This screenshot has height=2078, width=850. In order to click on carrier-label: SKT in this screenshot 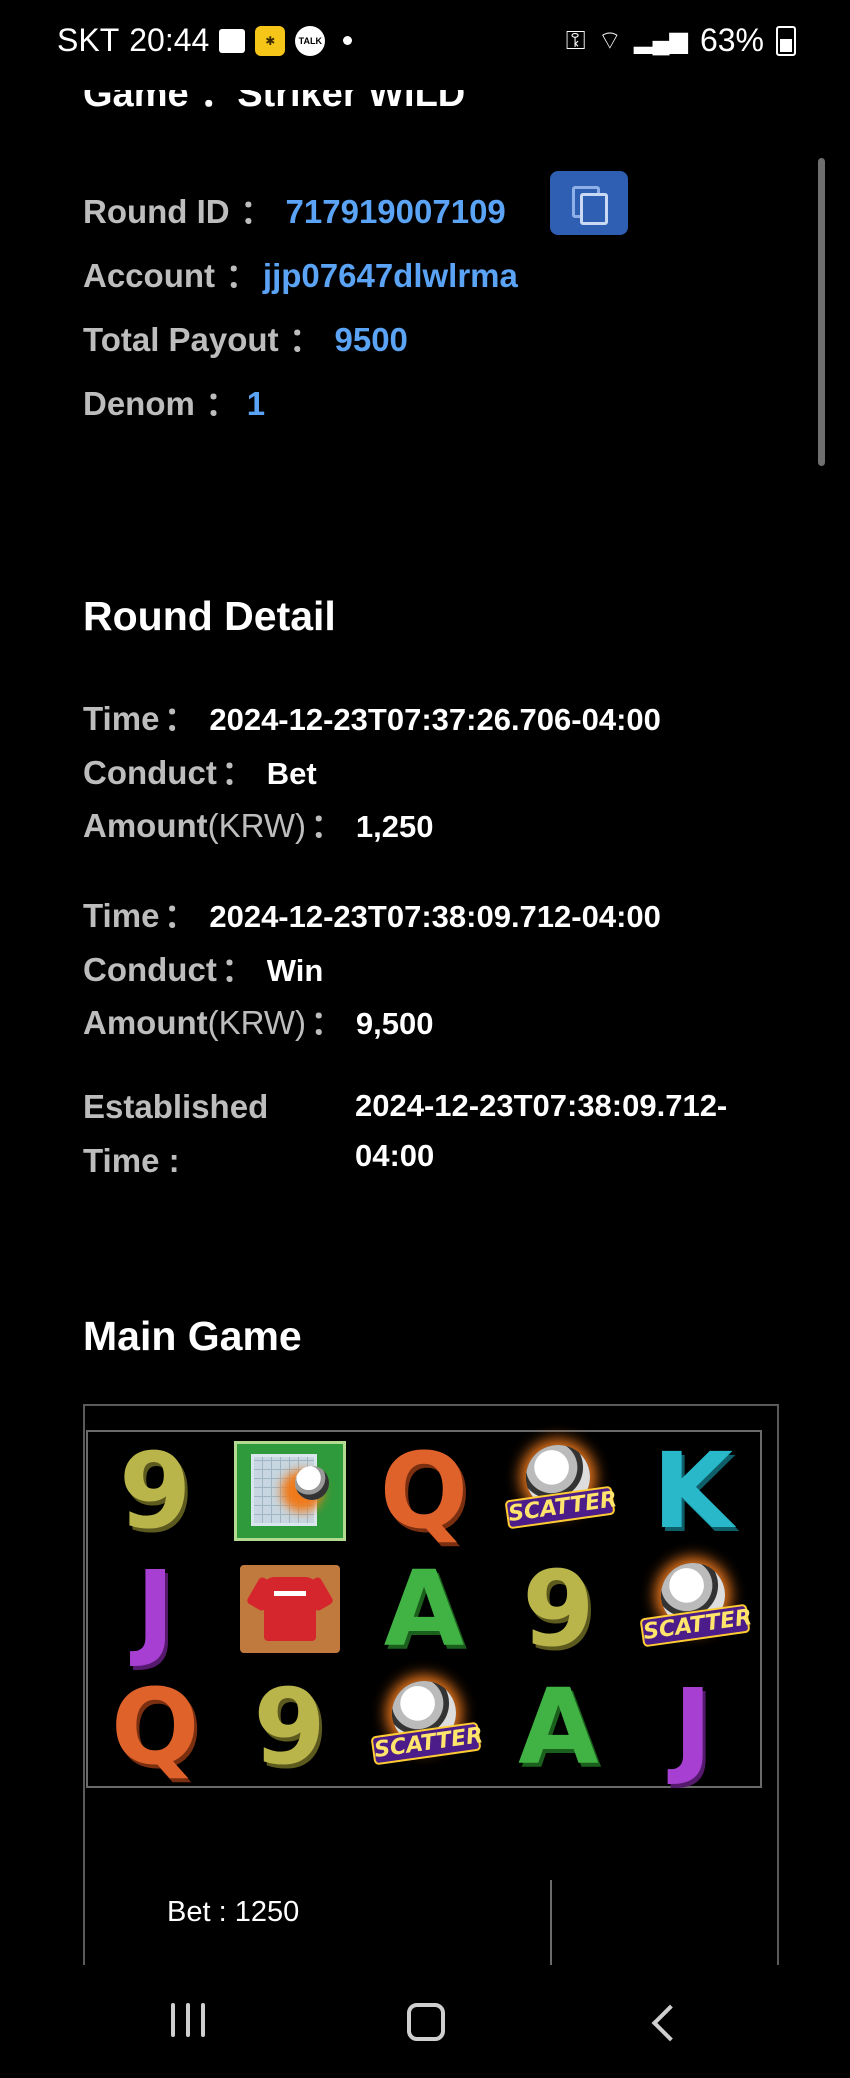, I will do `click(88, 40)`.